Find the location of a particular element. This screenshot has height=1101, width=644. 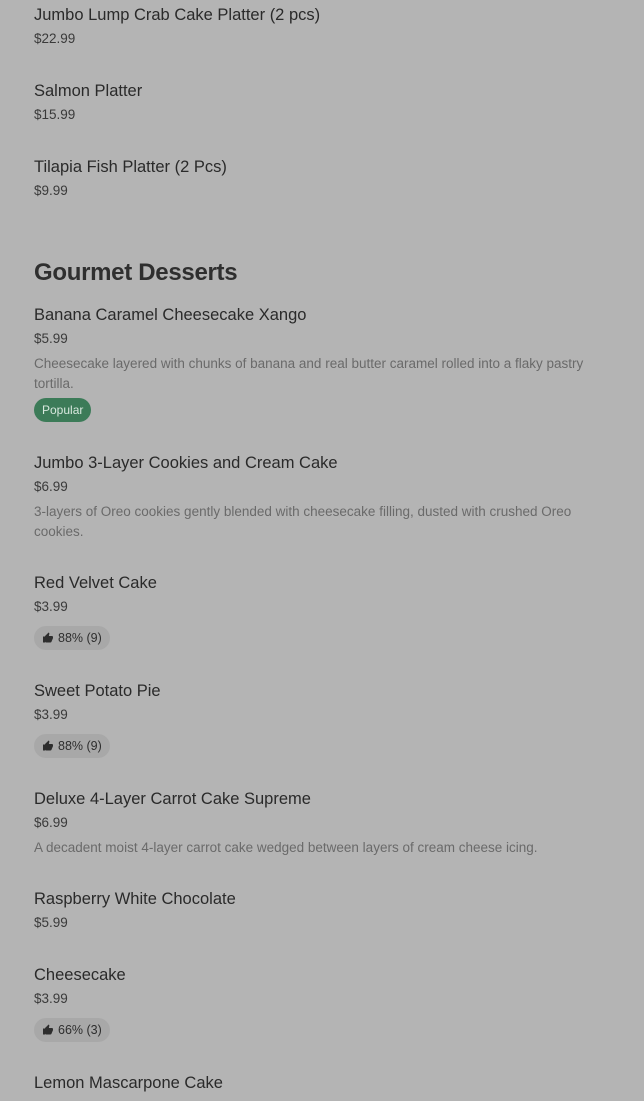

item-name: Lemon Mascarpone Cake is located at coordinates (128, 1083).